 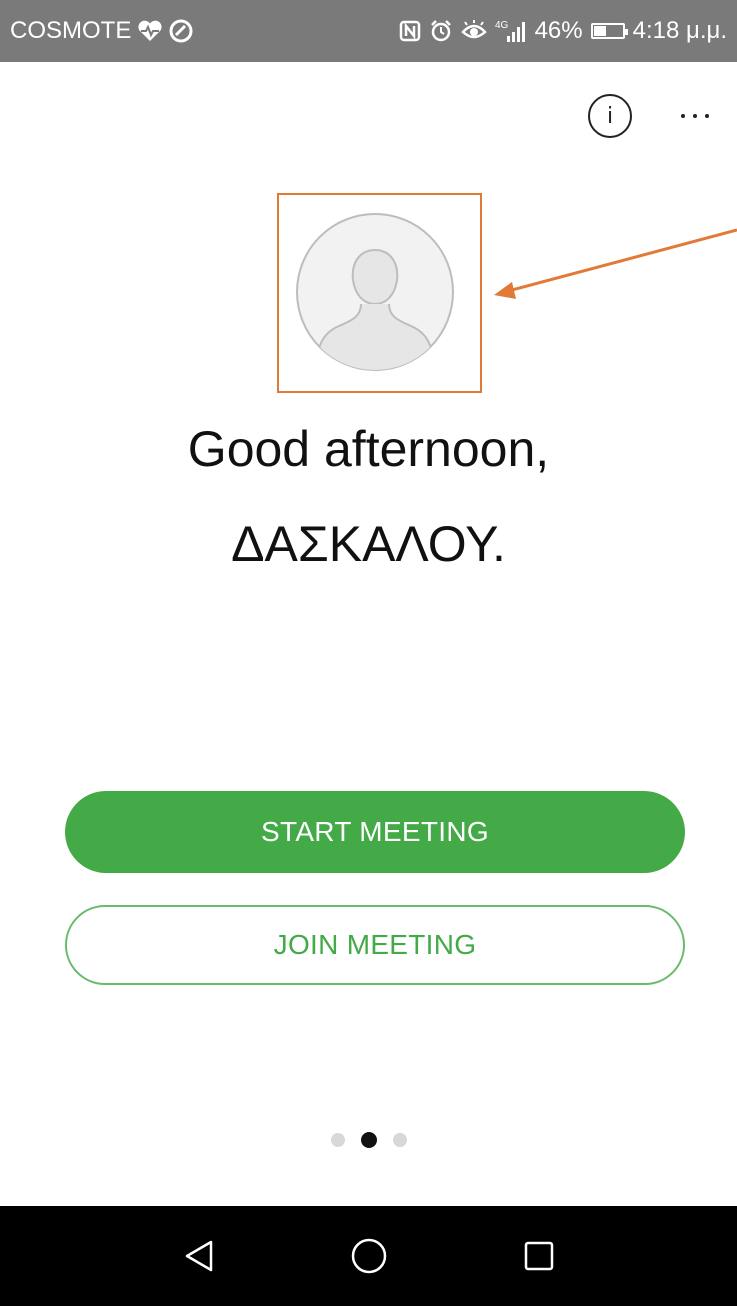 I want to click on sync-icon, so click(x=181, y=31).